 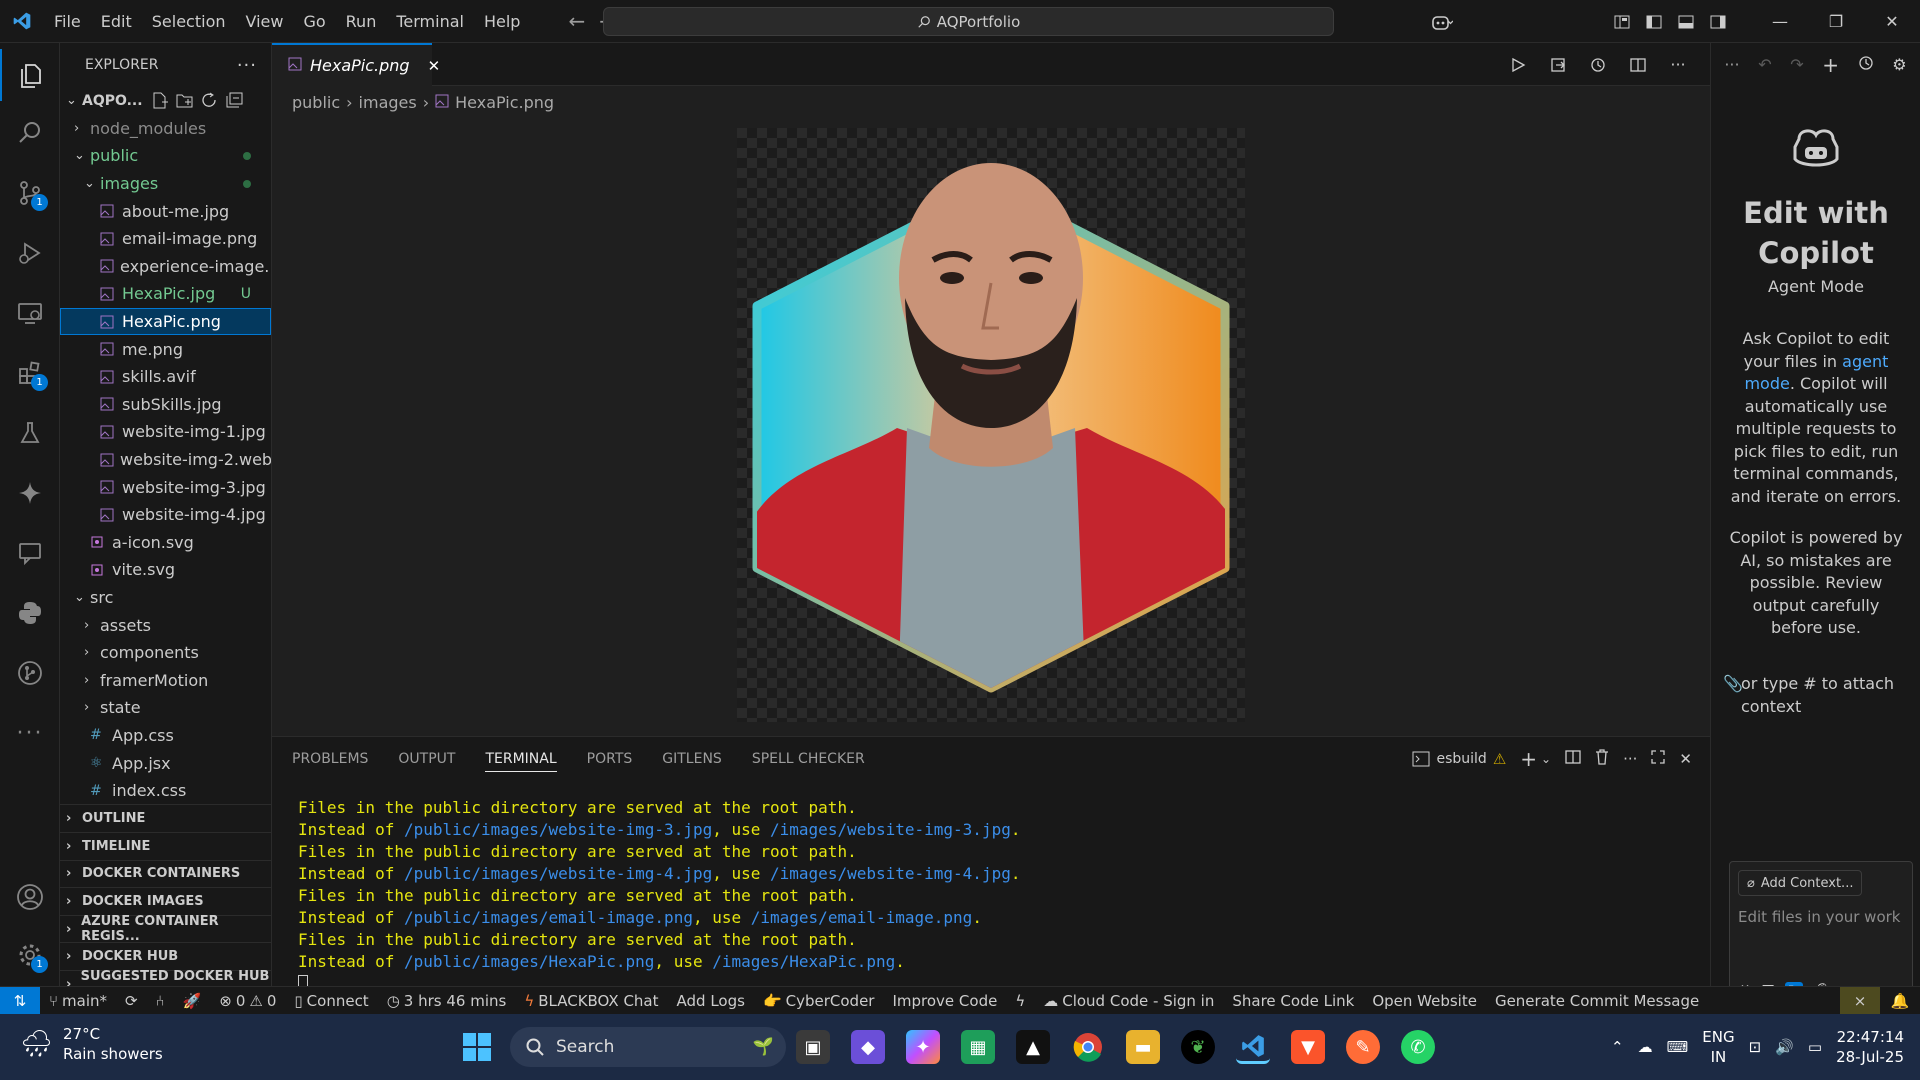 What do you see at coordinates (165, 432) in the screenshot?
I see `file-website-img-1: website-img-1.jpg` at bounding box center [165, 432].